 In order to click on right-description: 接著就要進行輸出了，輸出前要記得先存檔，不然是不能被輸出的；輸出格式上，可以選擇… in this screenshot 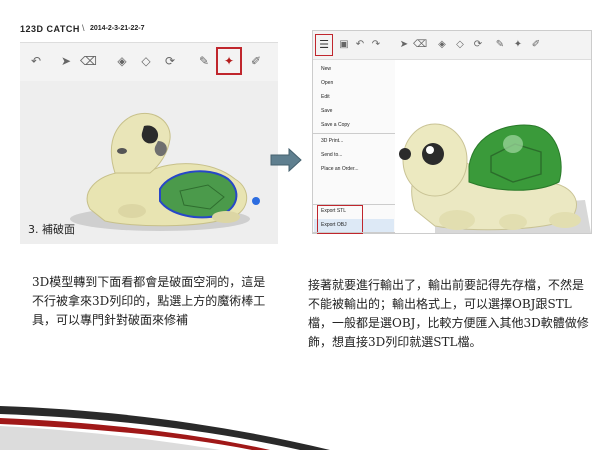, I will do `click(448, 313)`.